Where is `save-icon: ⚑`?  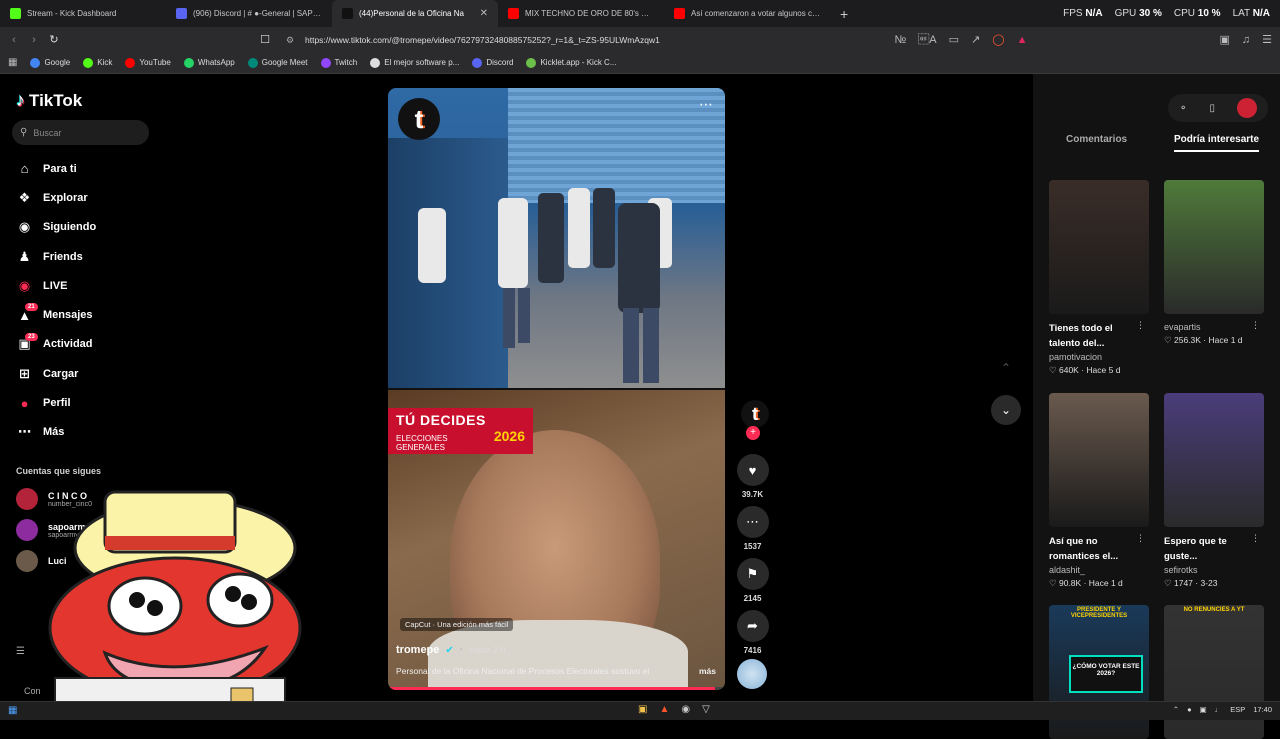
save-icon: ⚑ is located at coordinates (752, 574).